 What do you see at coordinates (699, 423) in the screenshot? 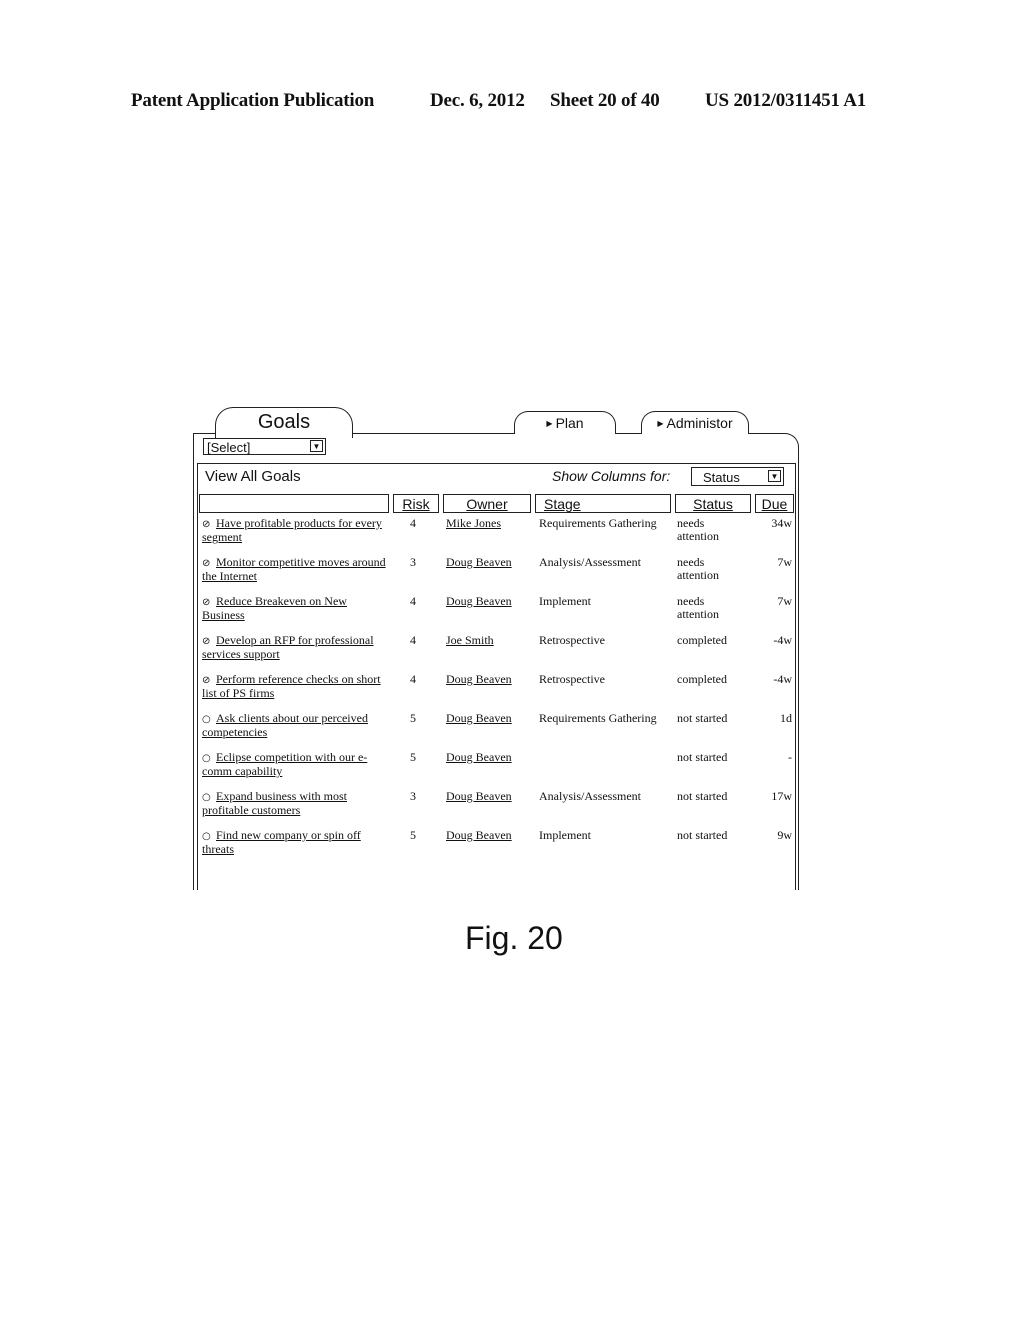
I see `tab-administor-label: Administor` at bounding box center [699, 423].